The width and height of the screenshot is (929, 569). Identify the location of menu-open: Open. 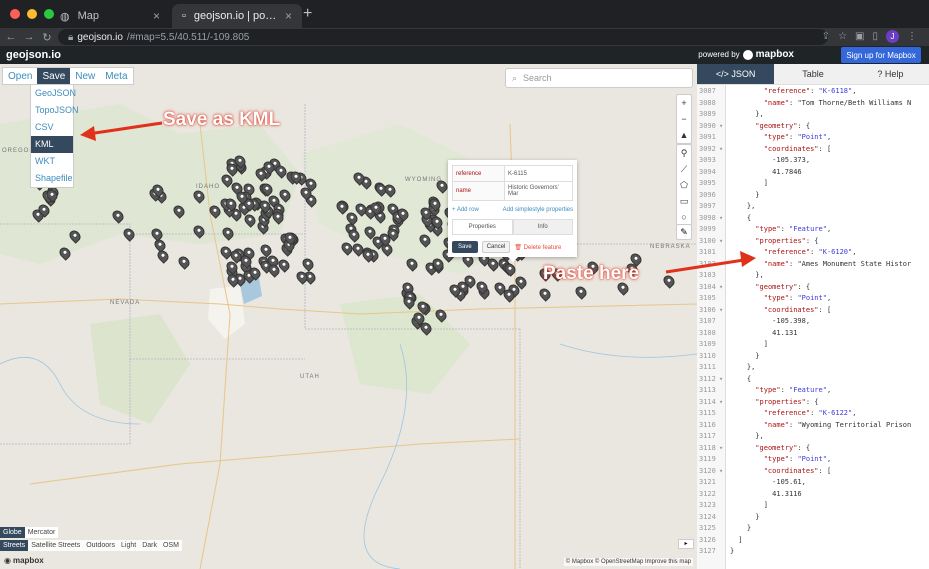
(20, 76).